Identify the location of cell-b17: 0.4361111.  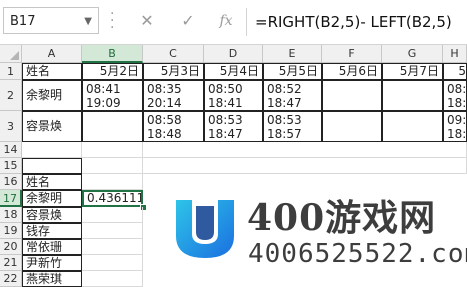
(112, 198).